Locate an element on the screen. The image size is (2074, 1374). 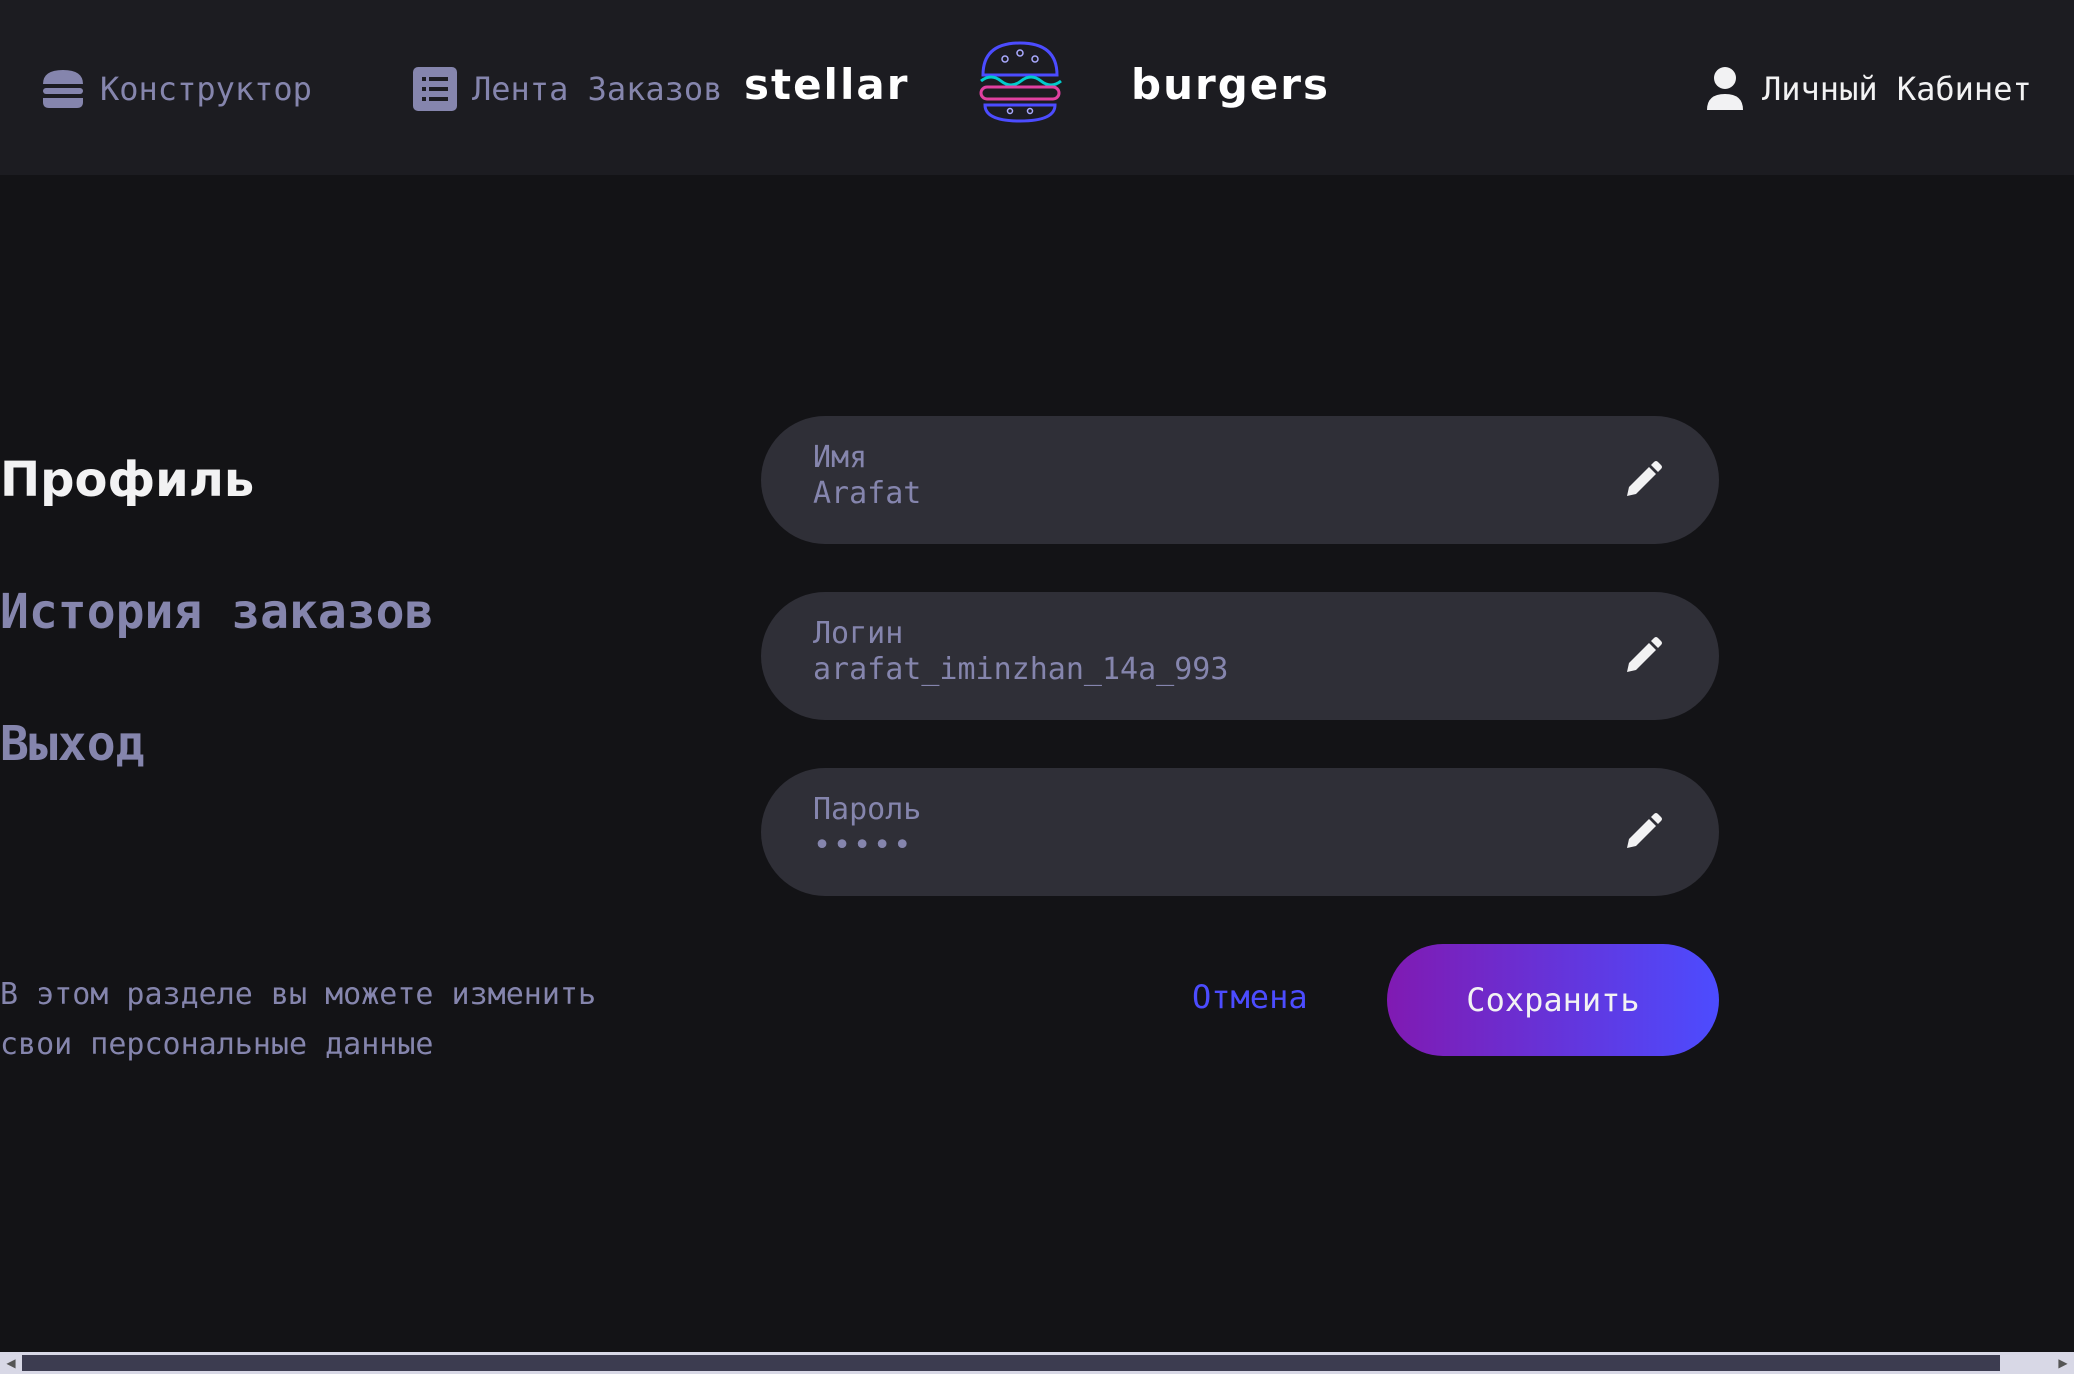
password-field: Пароль ••••• is located at coordinates (1240, 832).